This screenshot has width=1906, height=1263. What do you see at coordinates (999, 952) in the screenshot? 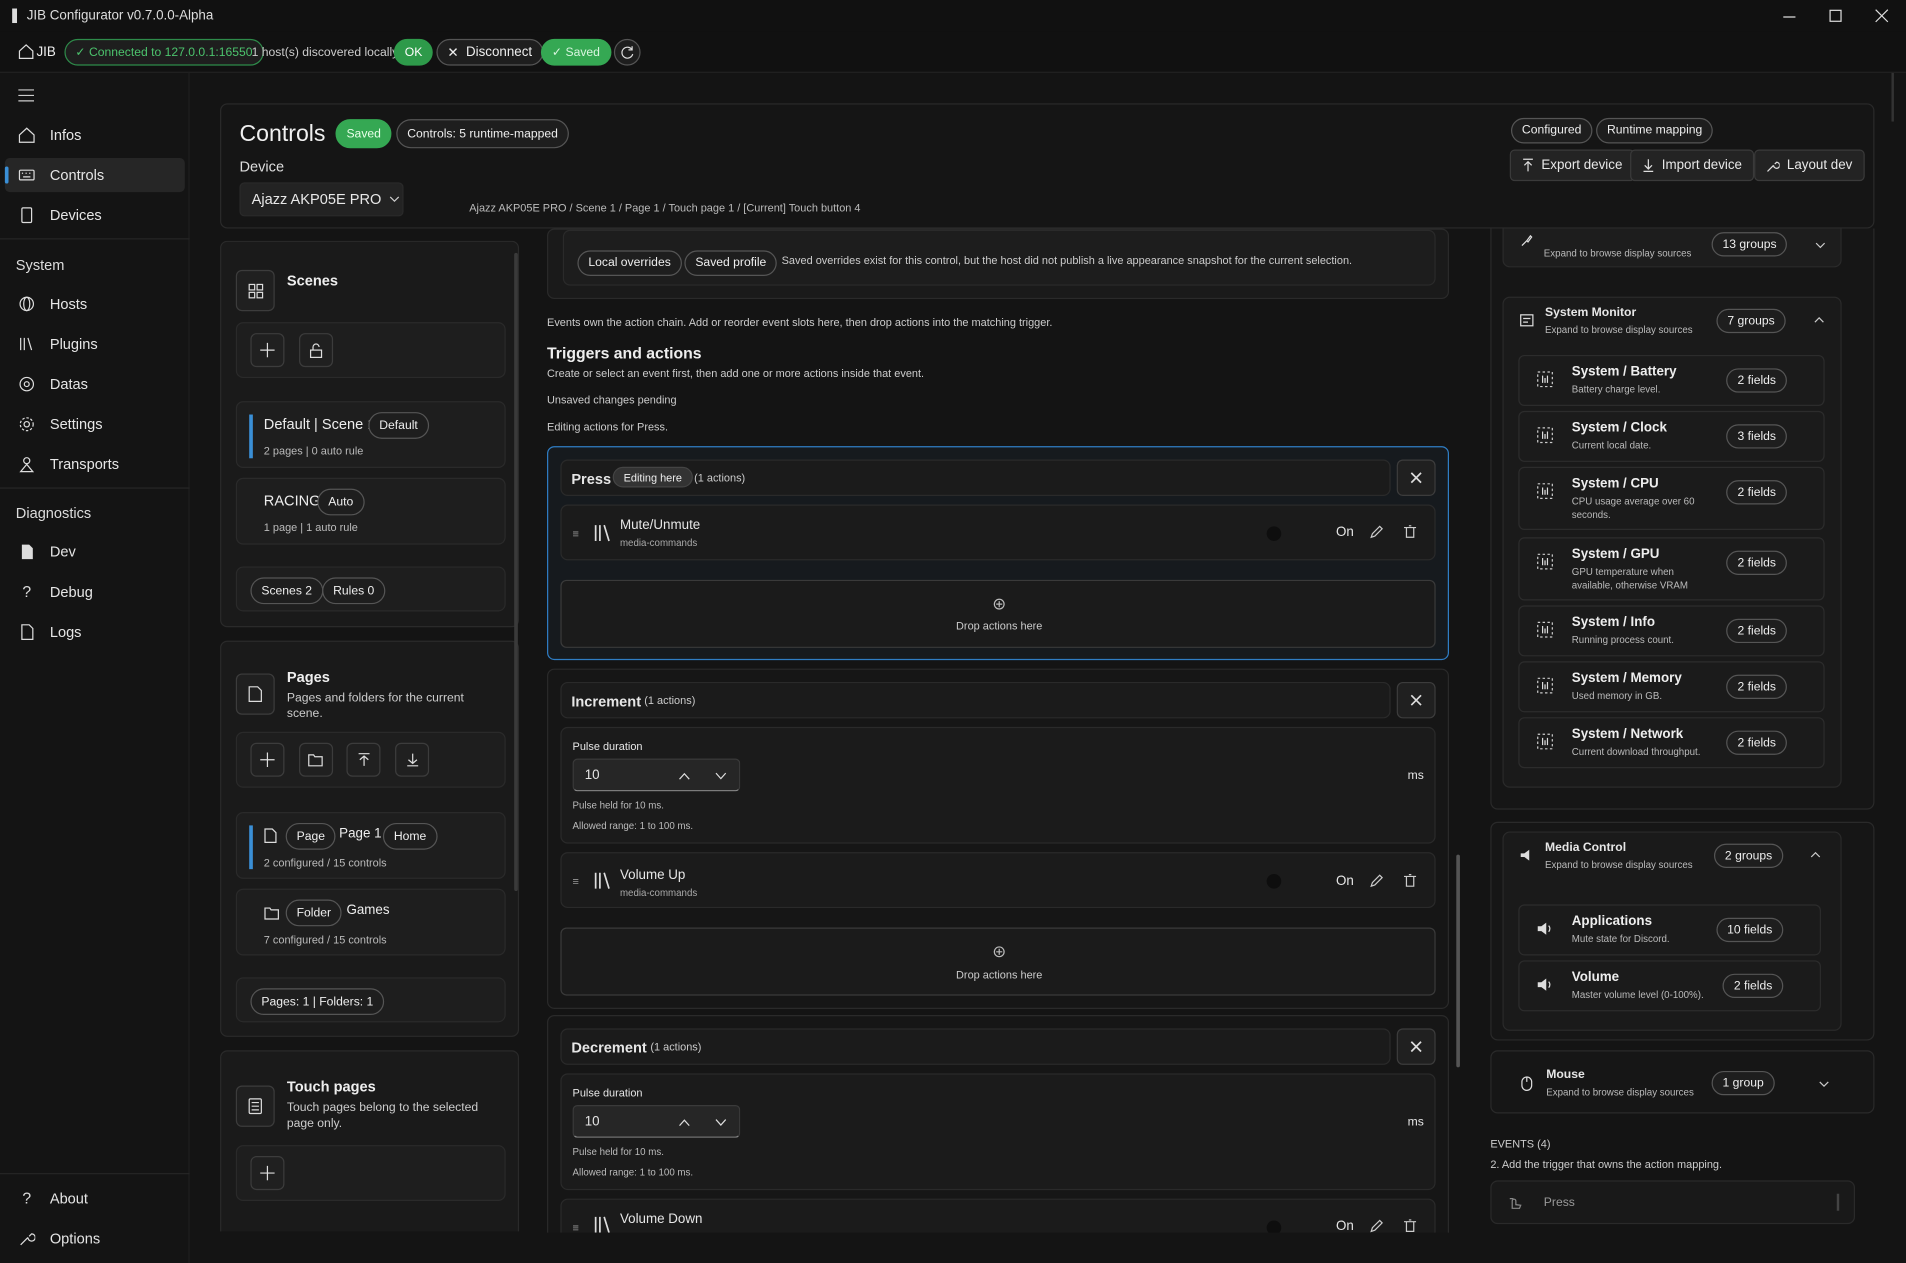
I see `add-circle-icon` at bounding box center [999, 952].